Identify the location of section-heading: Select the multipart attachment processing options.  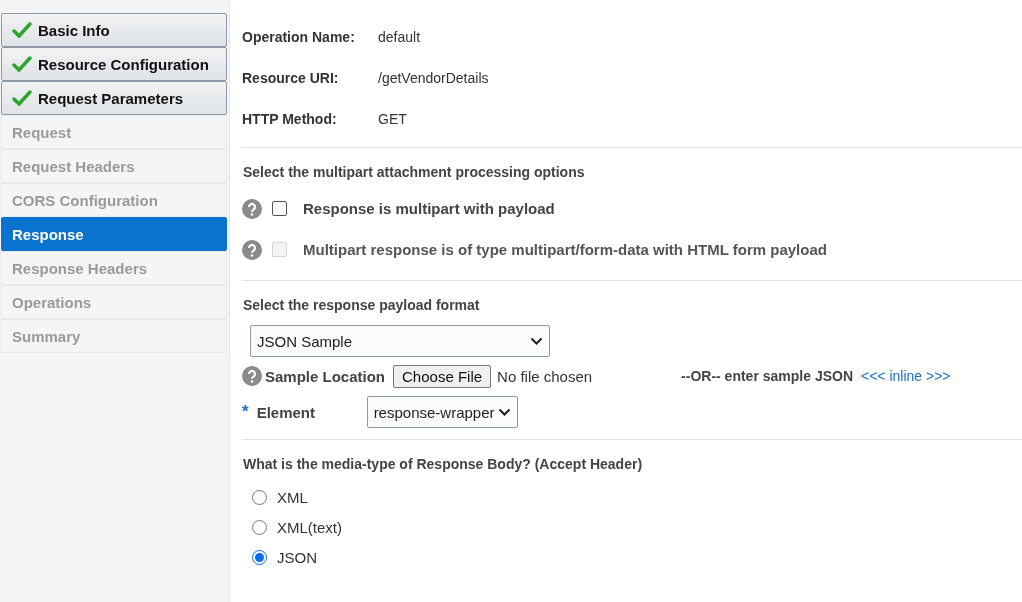
(414, 172).